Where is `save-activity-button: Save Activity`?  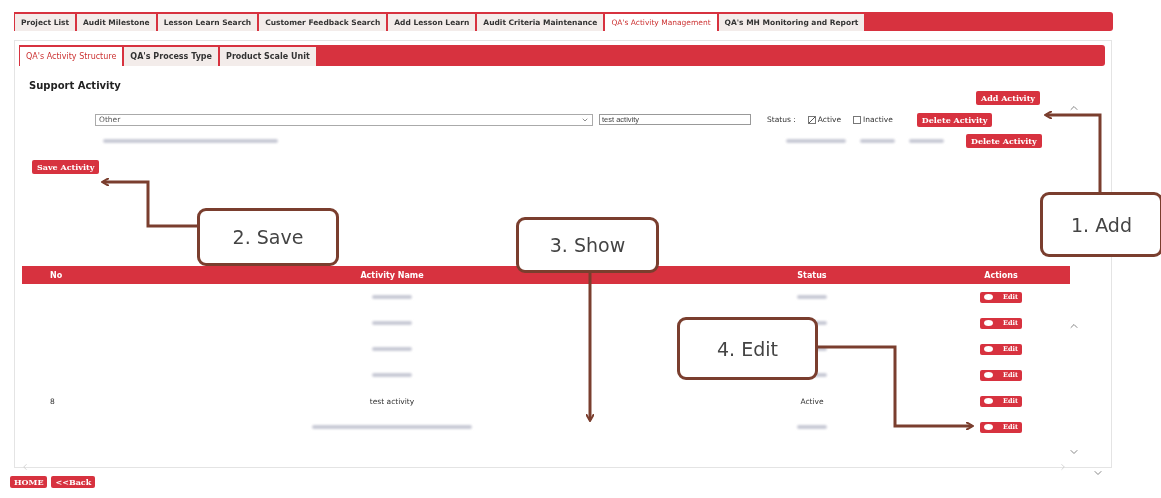 save-activity-button: Save Activity is located at coordinates (66, 167).